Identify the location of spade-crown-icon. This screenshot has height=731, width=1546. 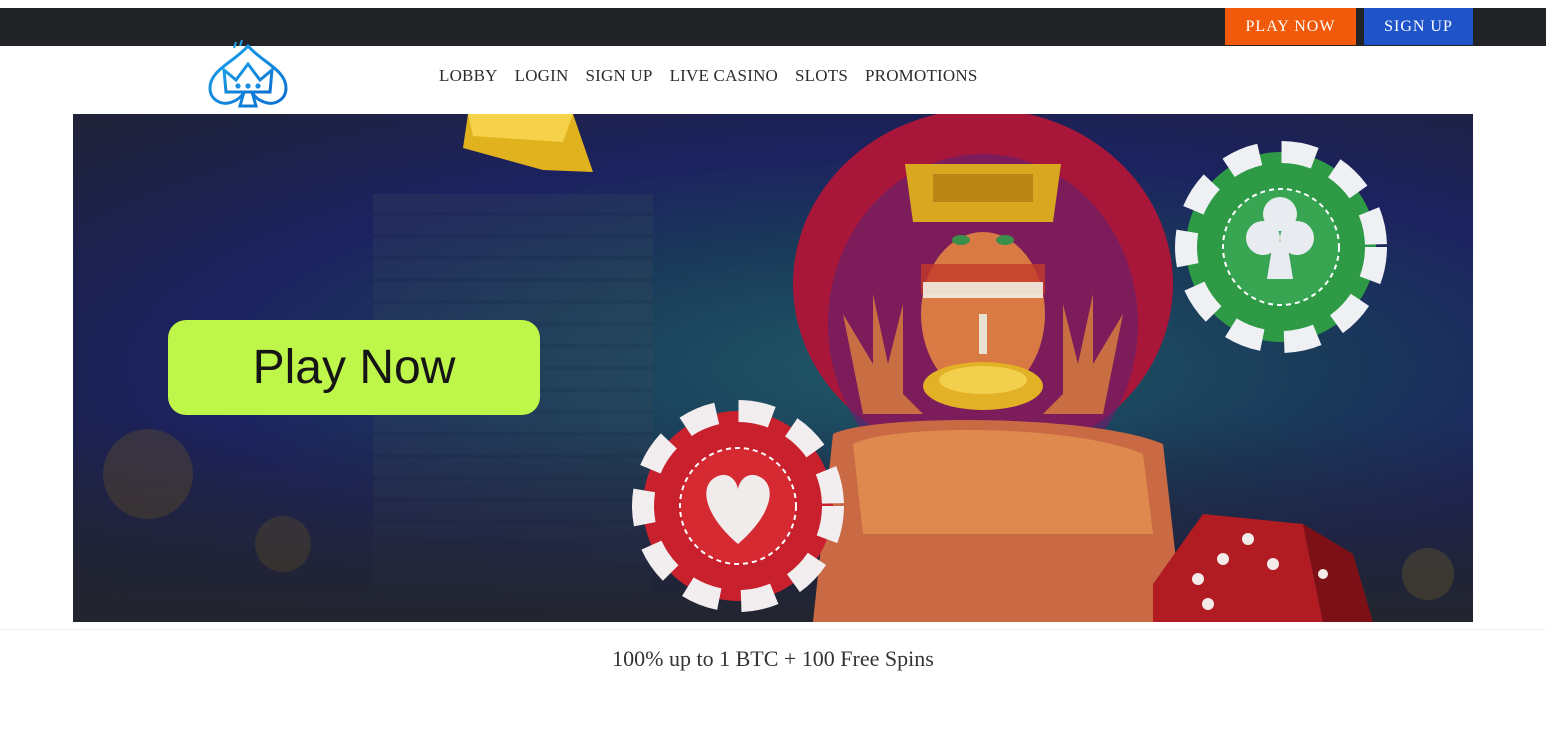
(248, 75).